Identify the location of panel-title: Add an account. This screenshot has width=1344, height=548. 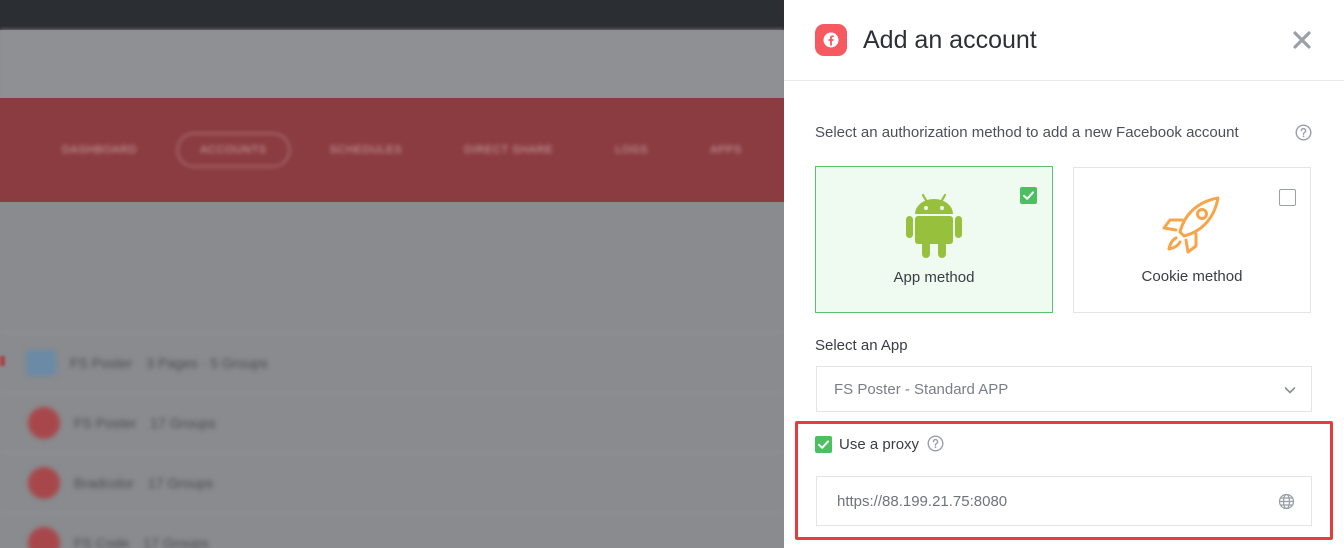
(950, 40).